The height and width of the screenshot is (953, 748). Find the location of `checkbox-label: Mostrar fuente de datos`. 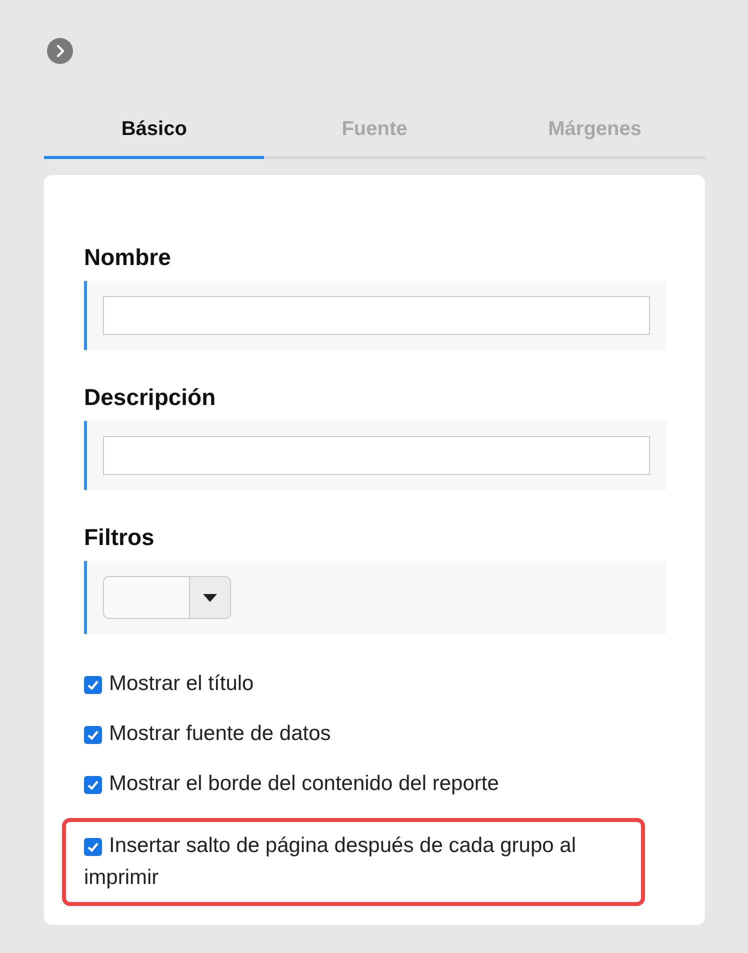

checkbox-label: Mostrar fuente de datos is located at coordinates (375, 734).